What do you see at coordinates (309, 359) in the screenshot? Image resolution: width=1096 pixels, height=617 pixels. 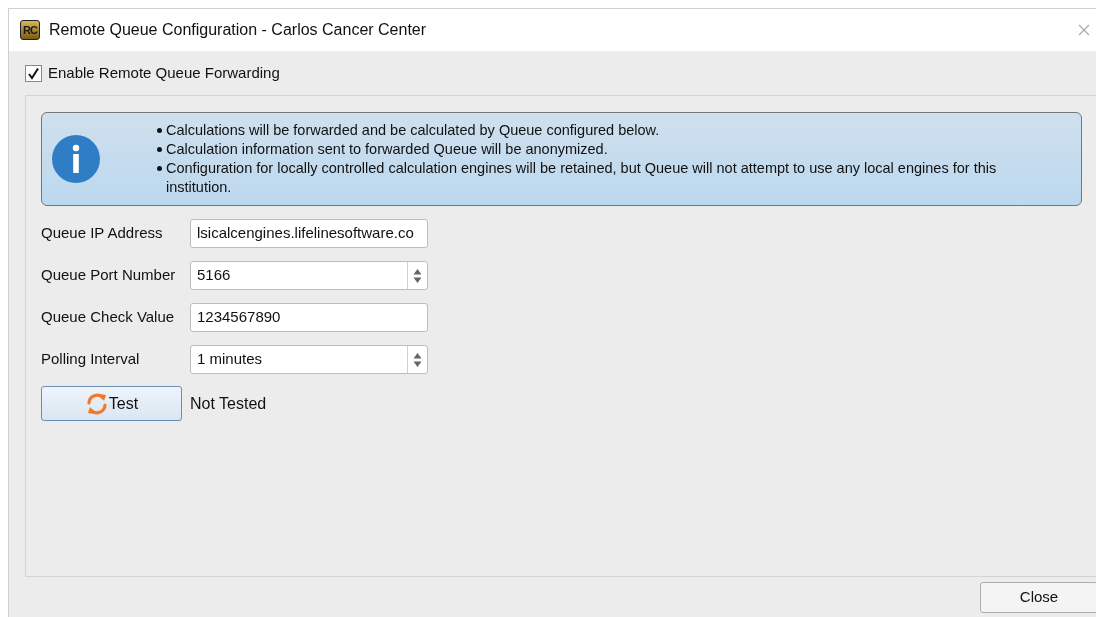 I see `spin-box: 1 minutes` at bounding box center [309, 359].